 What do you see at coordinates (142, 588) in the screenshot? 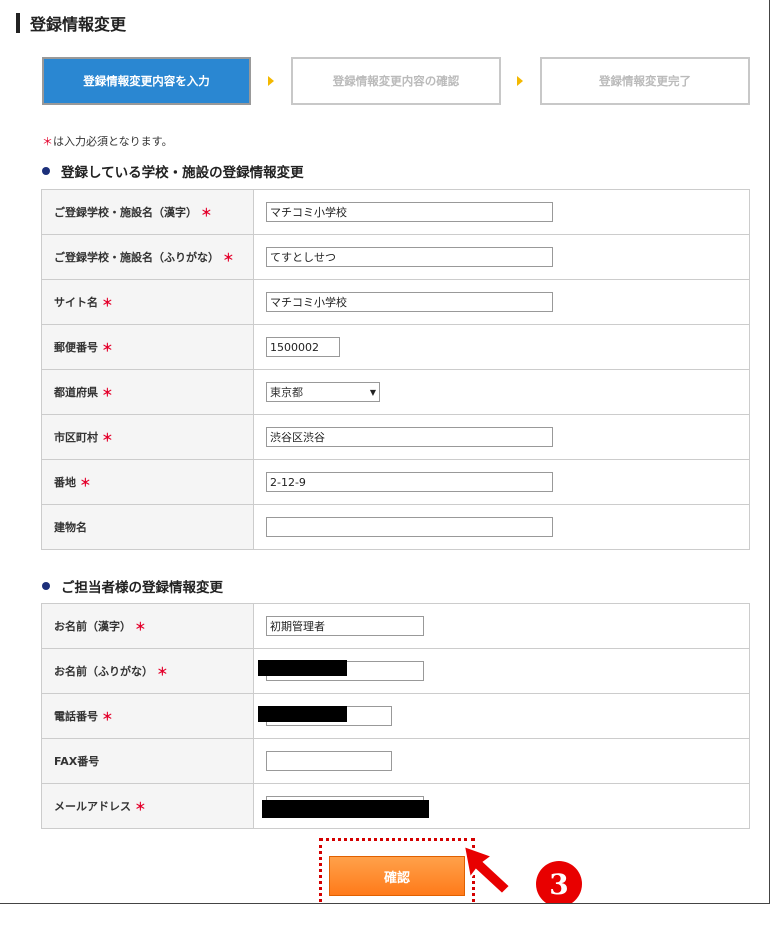
I see `section-heading-contact-text: ご担当者様の登録情報変更` at bounding box center [142, 588].